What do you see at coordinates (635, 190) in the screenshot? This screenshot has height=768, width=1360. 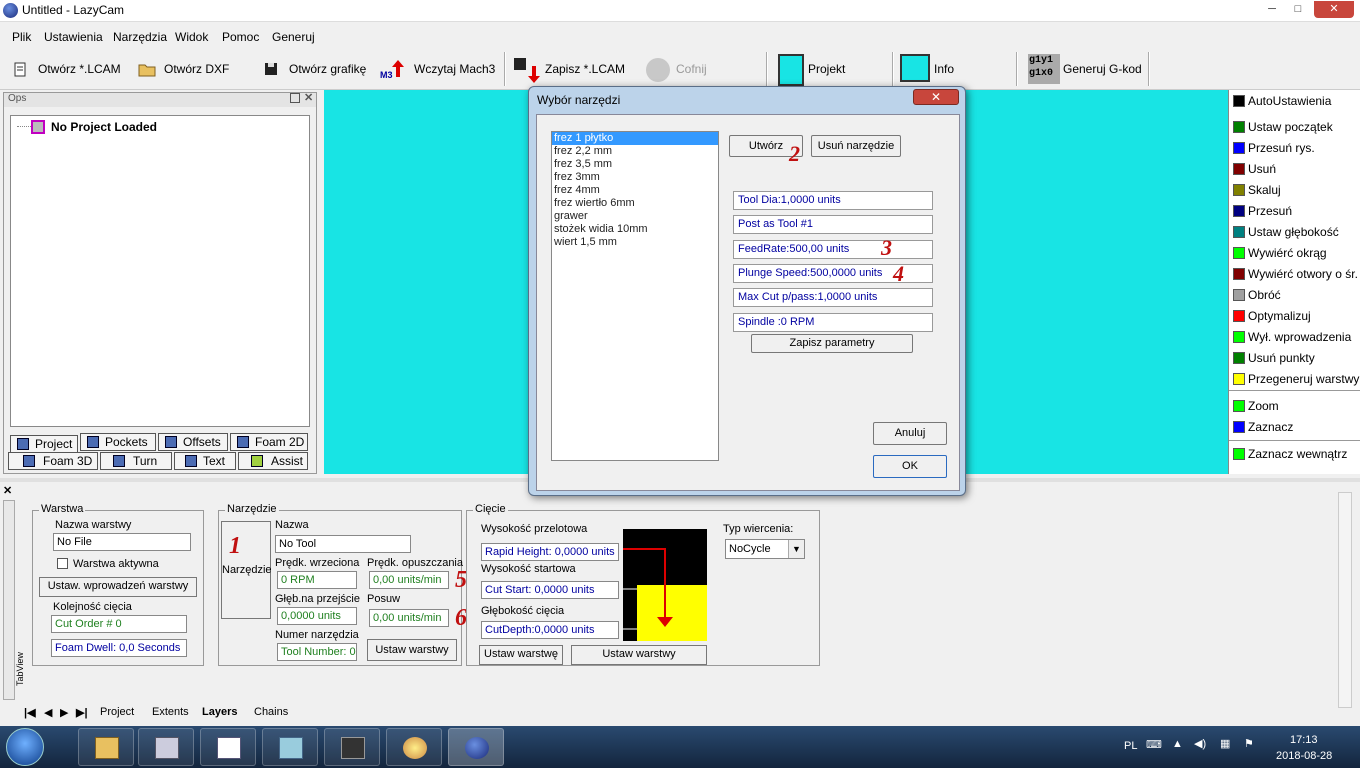 I see `tool-list-item: frez 4mm` at bounding box center [635, 190].